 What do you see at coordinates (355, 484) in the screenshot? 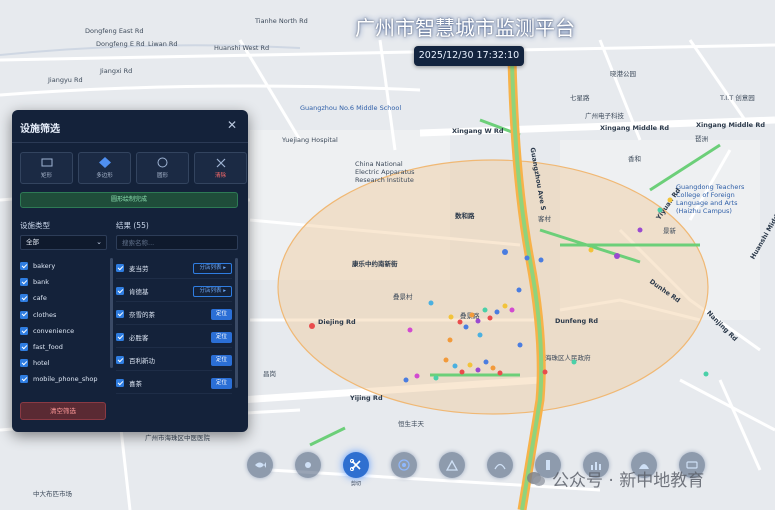
I see `toolbar-label: 剪切` at bounding box center [355, 484].